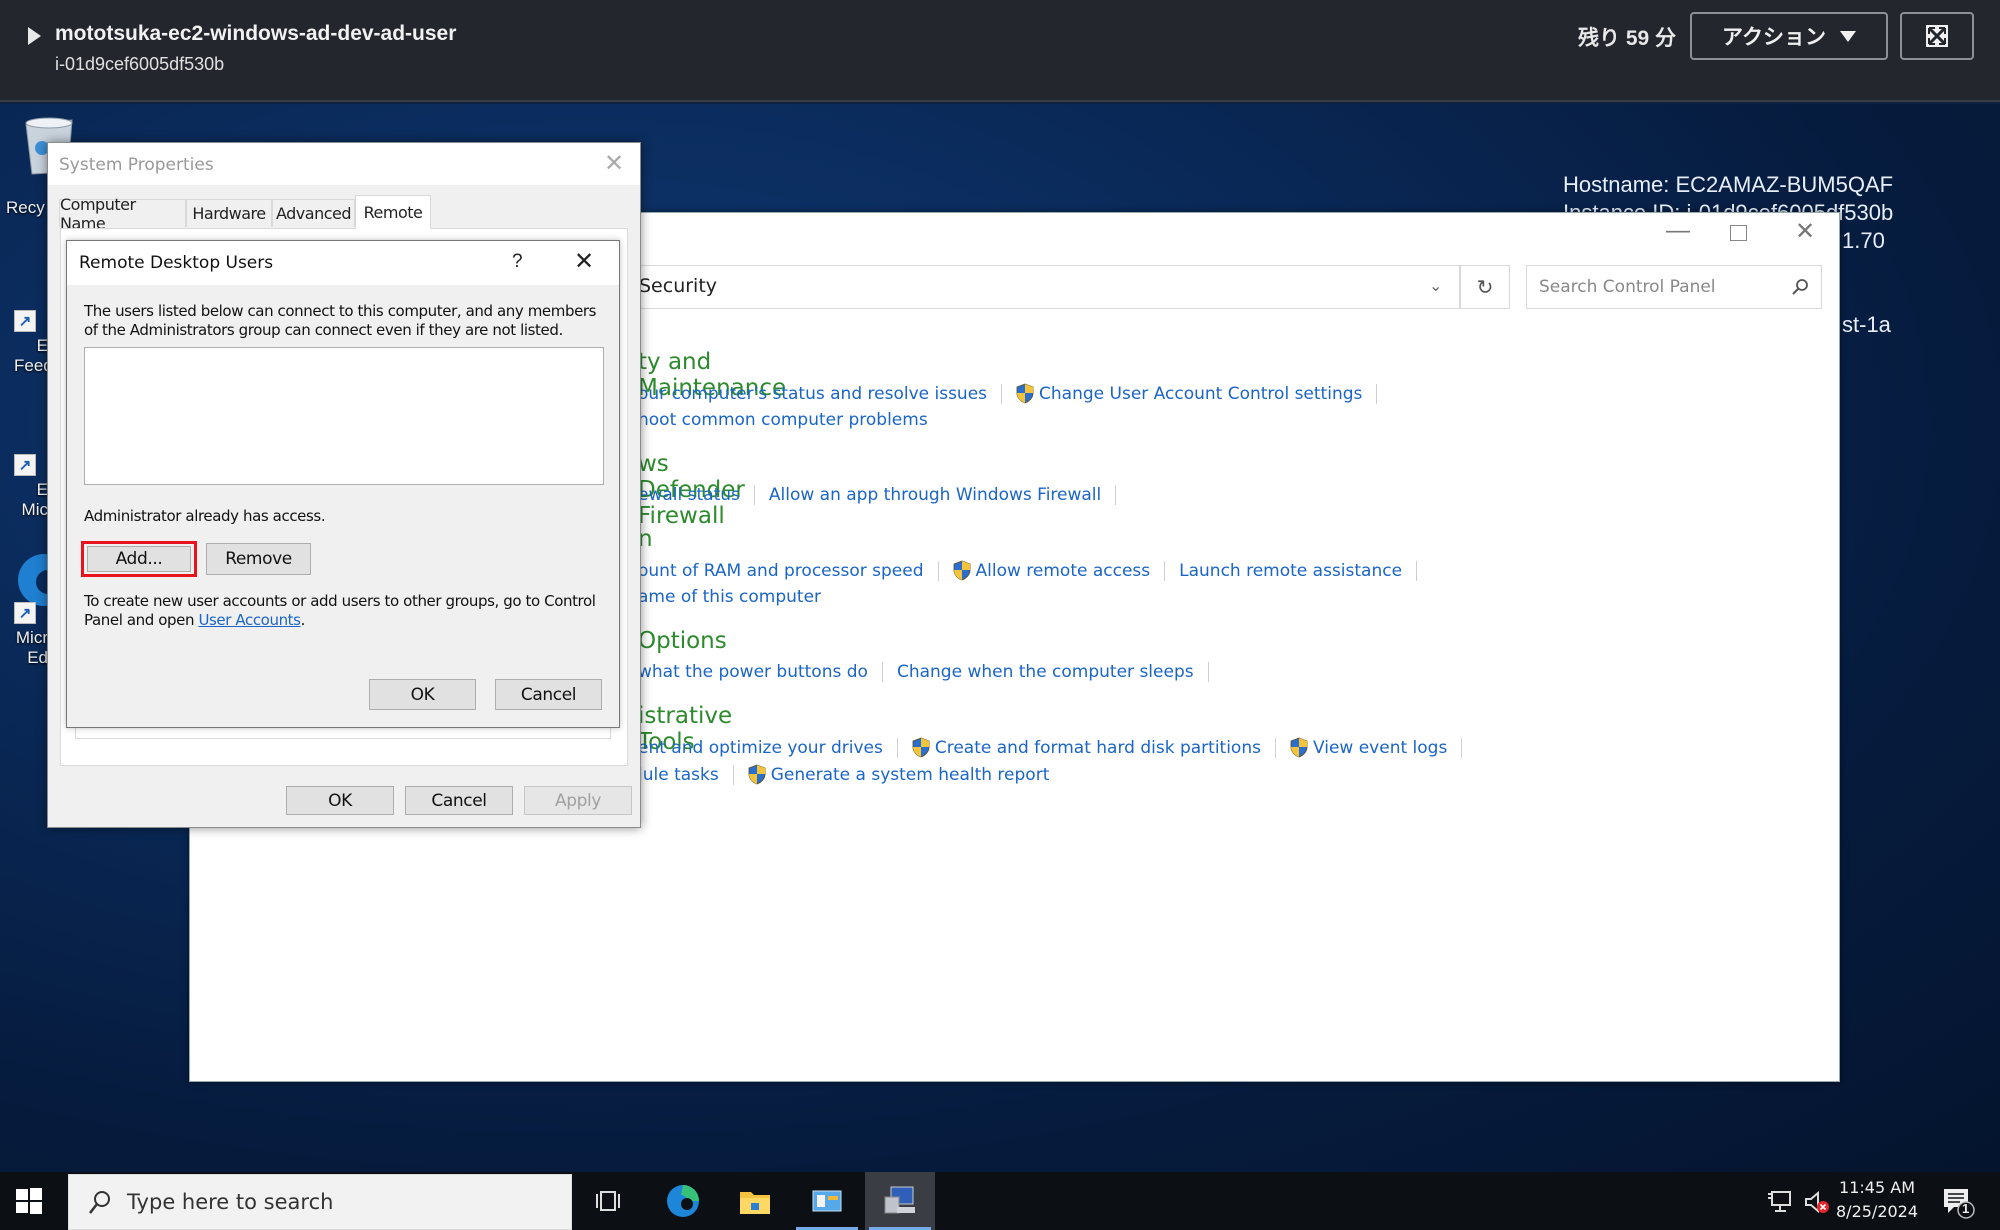  Describe the element at coordinates (1678, 231) in the screenshot. I see `minimize-button: —` at that location.